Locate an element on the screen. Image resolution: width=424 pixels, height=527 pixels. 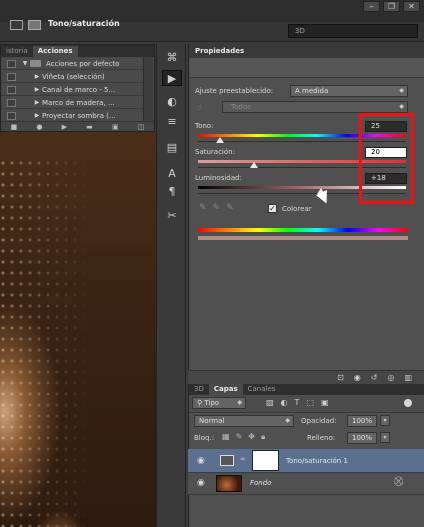
layer-thumbnail is located at coordinates (229, 483).